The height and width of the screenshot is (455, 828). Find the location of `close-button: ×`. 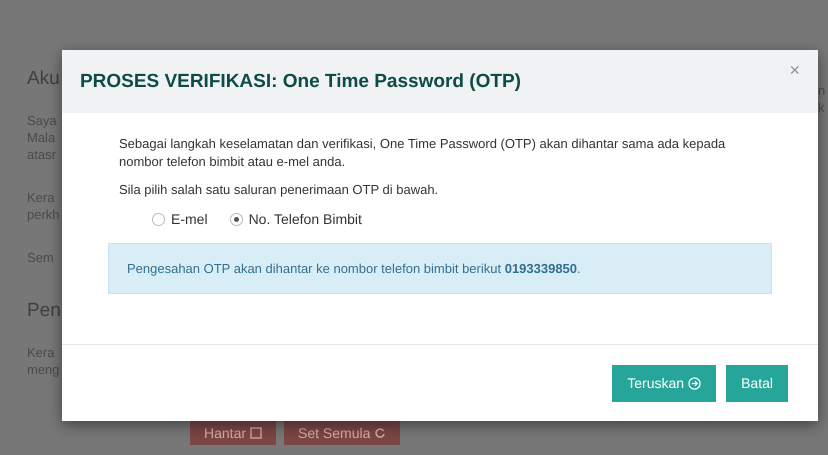

close-button: × is located at coordinates (794, 70).